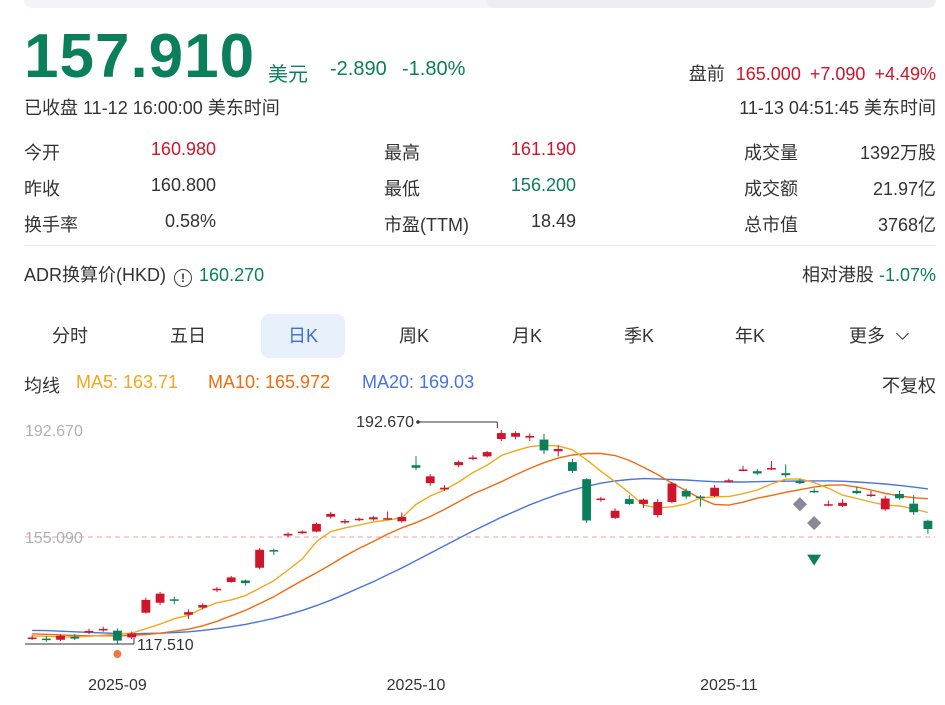 This screenshot has width=945, height=705. What do you see at coordinates (70, 336) in the screenshot?
I see `tab-intraday: 分时` at bounding box center [70, 336].